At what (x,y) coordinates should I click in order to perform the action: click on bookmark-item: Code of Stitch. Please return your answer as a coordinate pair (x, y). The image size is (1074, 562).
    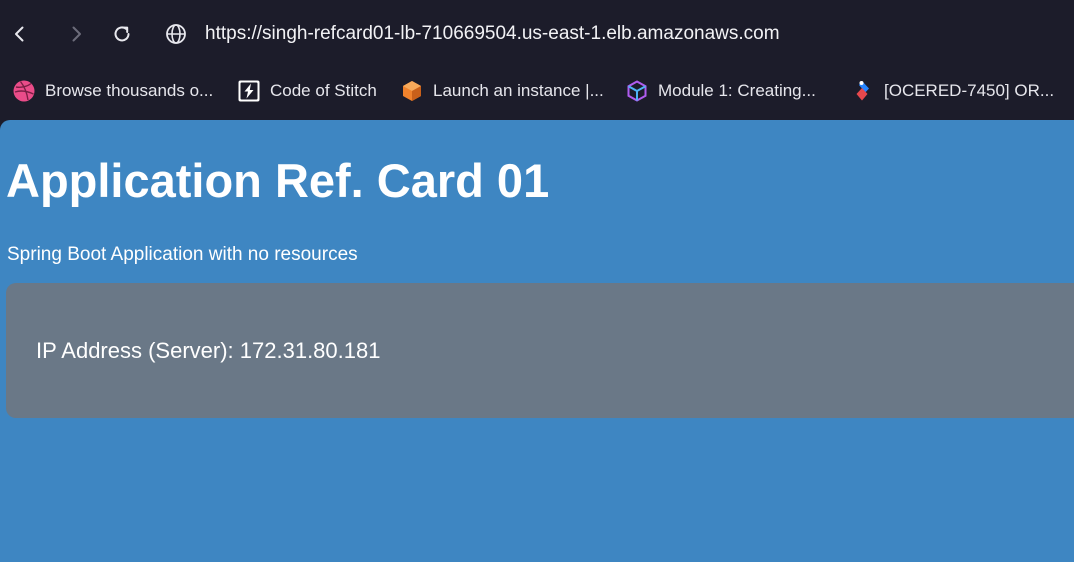
    Looking at the image, I should click on (307, 91).